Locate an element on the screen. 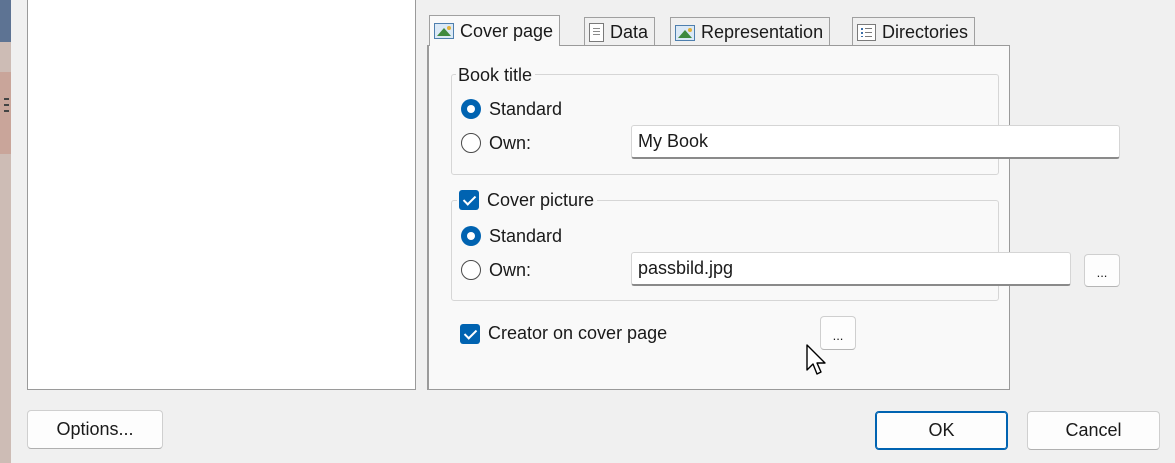 This screenshot has height=463, width=1175. cover-picture-standard-label: Standard is located at coordinates (526, 236).